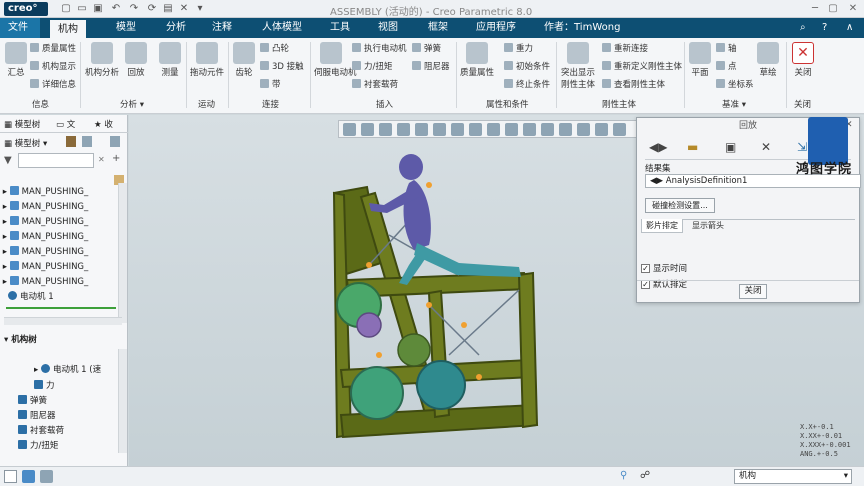  Describe the element at coordinates (122, 401) in the screenshot. I see `mech-tree-scrollbar` at that location.